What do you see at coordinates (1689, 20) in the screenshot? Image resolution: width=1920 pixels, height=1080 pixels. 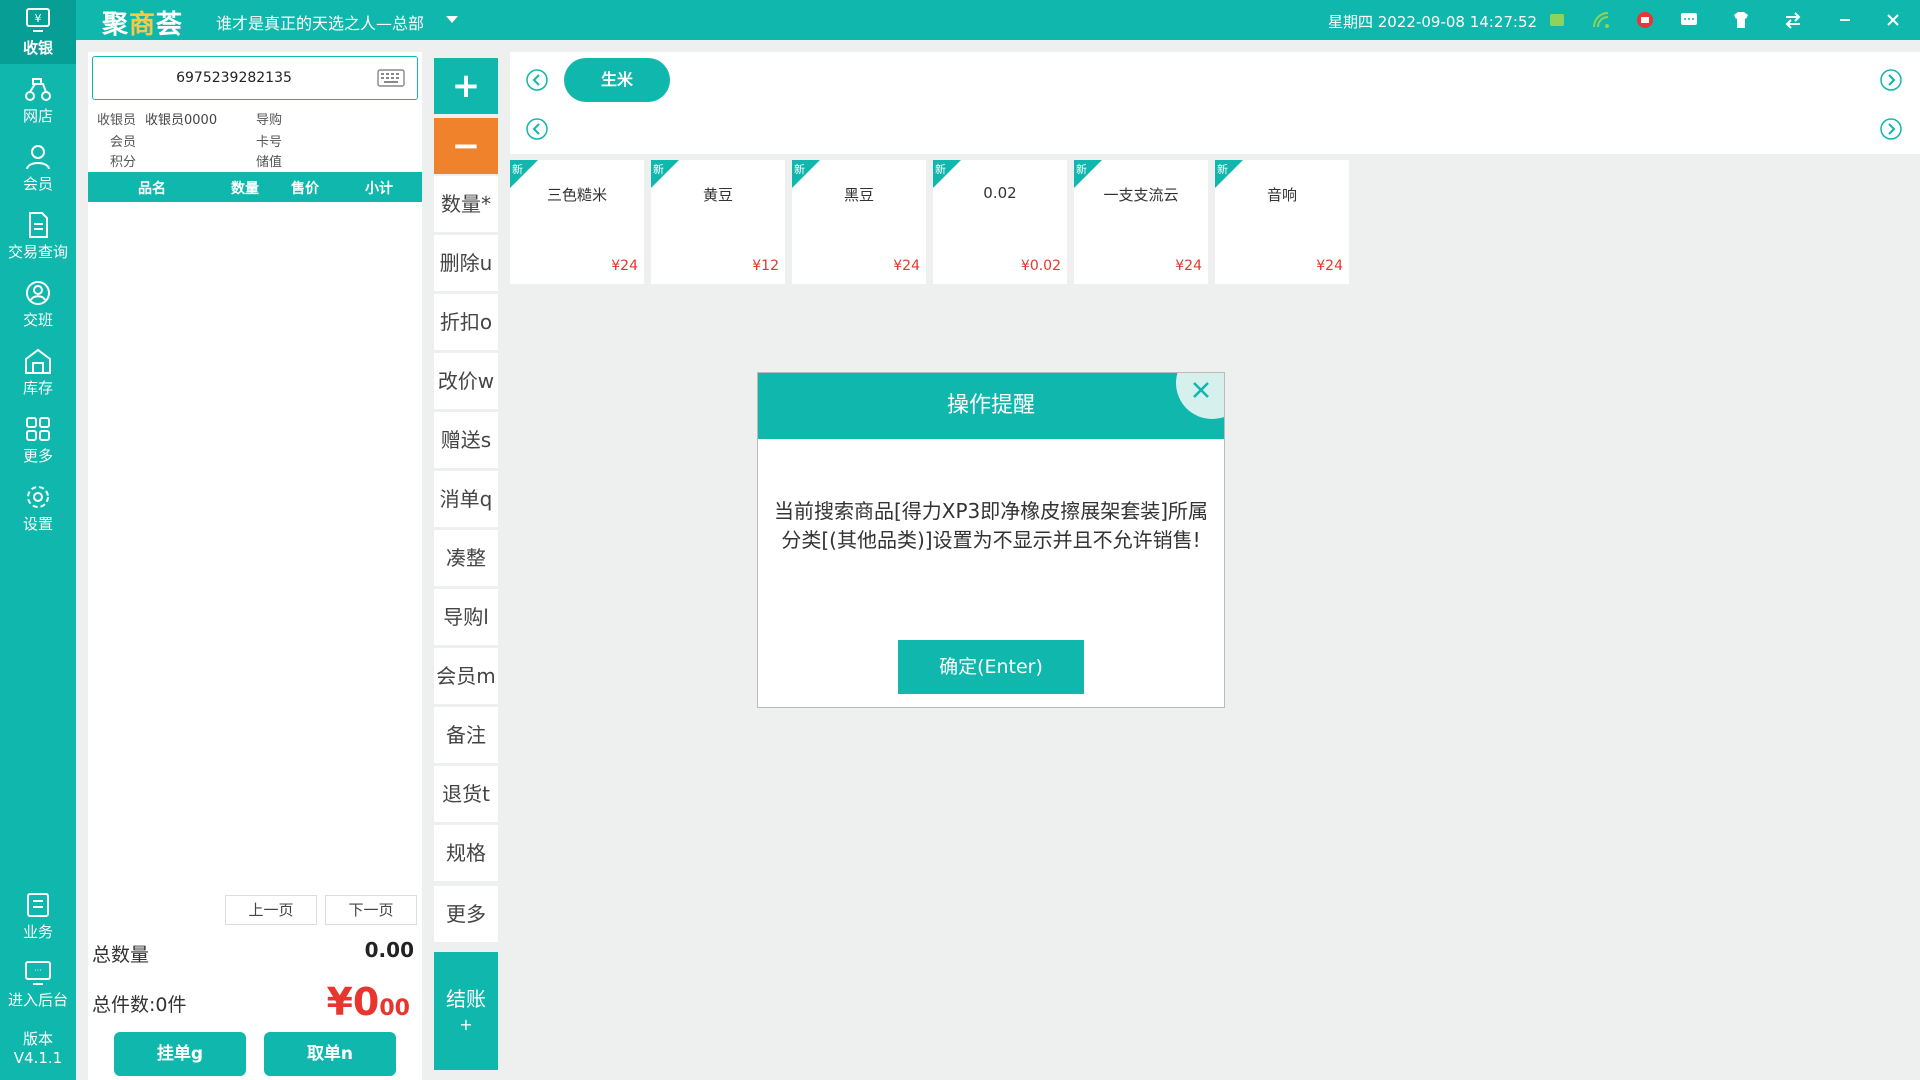 I see `message-icon` at bounding box center [1689, 20].